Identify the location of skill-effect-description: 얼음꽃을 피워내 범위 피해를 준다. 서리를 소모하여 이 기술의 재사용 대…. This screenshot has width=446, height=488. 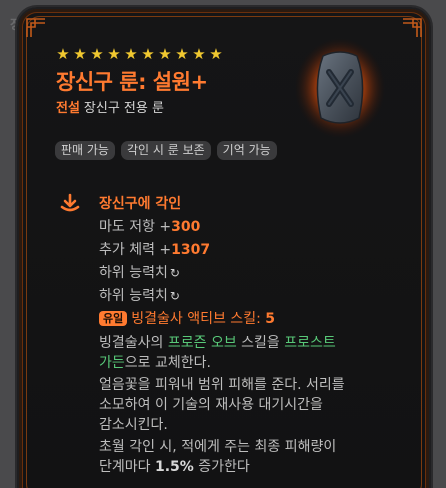
(222, 405).